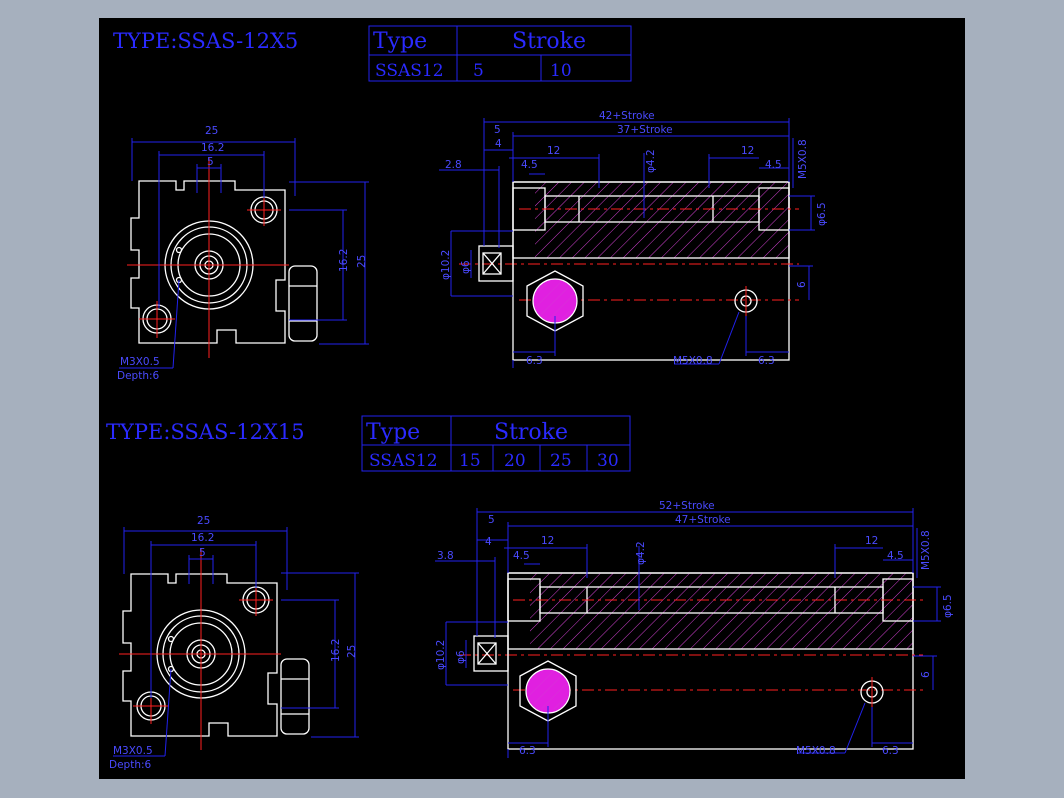  Describe the element at coordinates (470, 461) in the screenshot. I see `table-stroke-value: 15` at that location.